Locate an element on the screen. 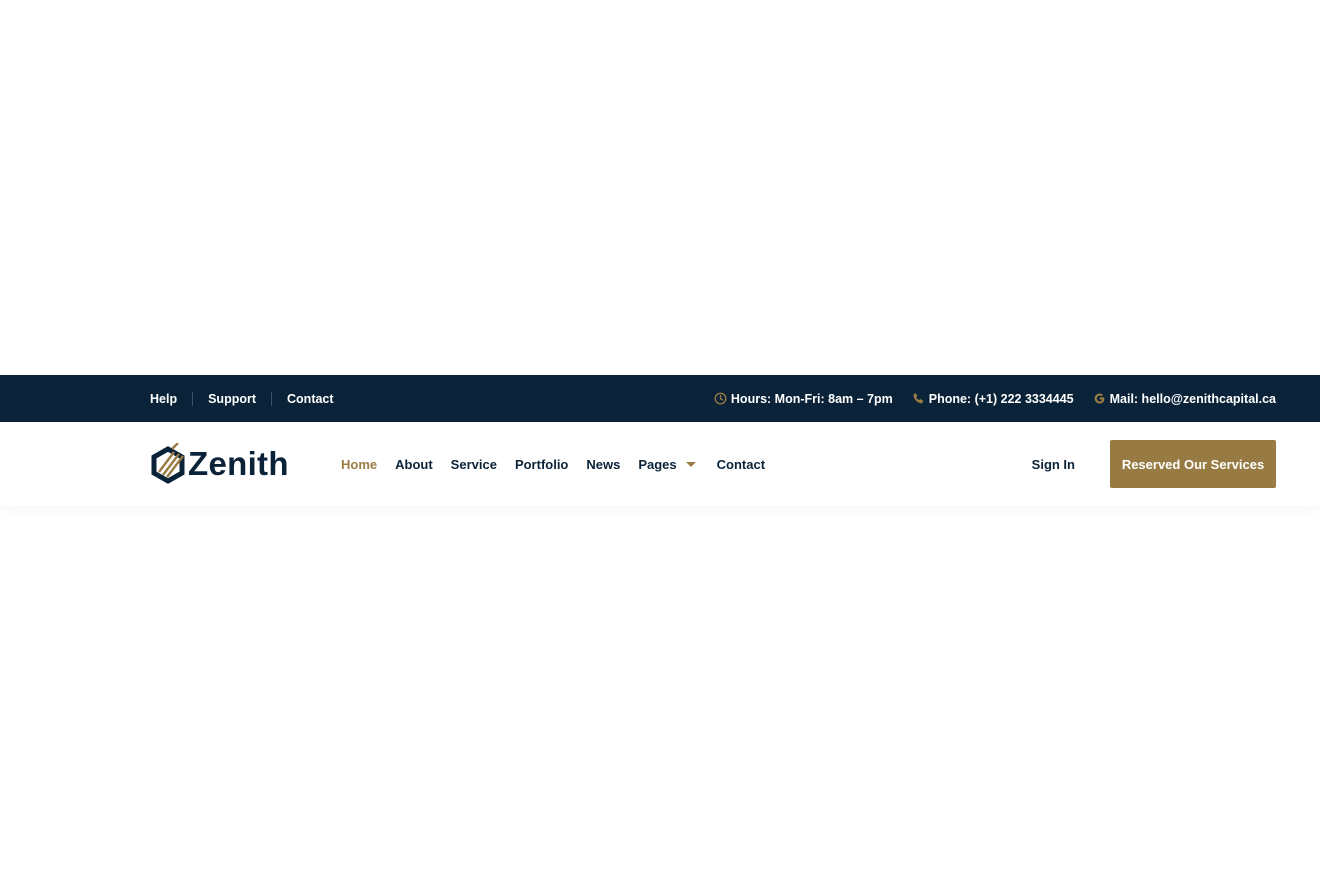 The image size is (1320, 880). top-links: Help Support Contact is located at coordinates (242, 398).